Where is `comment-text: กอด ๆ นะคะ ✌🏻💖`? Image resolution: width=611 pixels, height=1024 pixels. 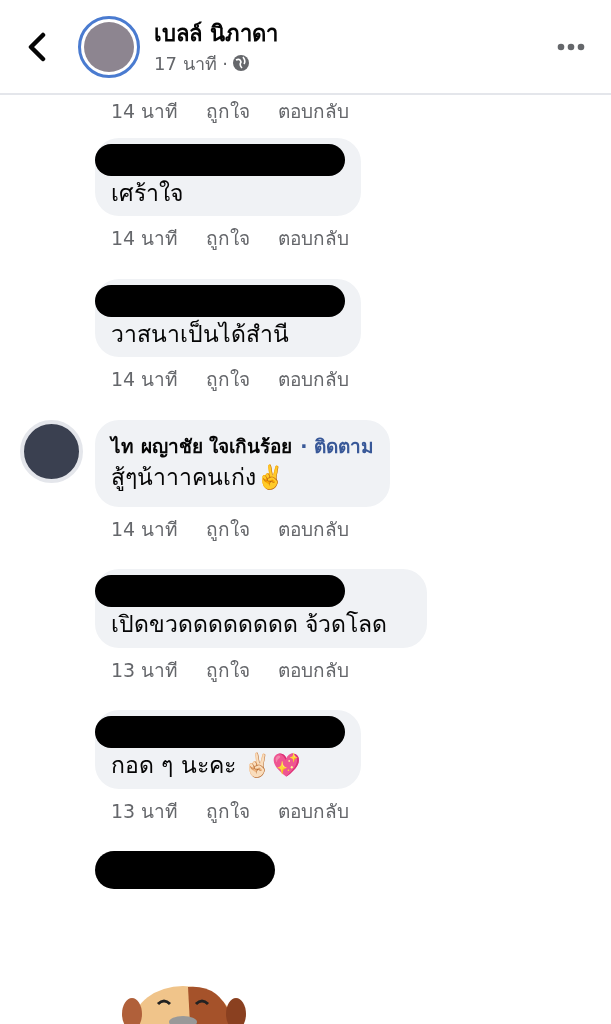
comment-text: กอด ๆ นะคะ ✌🏻💖 is located at coordinates (206, 765).